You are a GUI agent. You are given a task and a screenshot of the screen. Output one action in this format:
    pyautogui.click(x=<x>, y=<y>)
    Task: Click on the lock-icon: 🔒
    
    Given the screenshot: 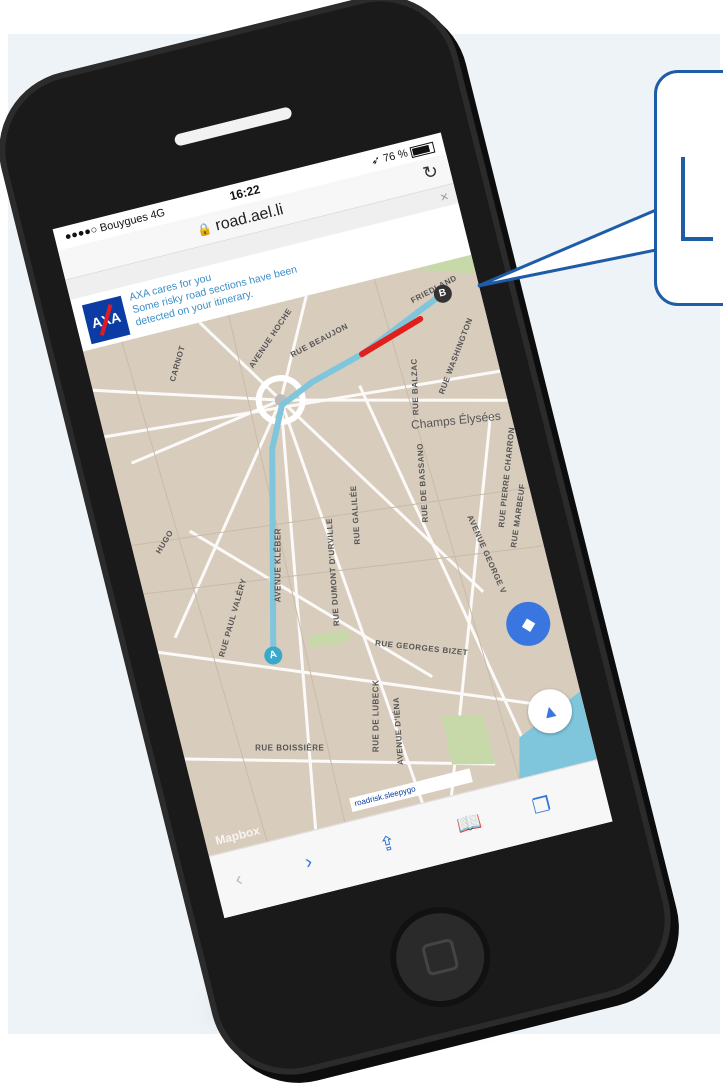 What is the action you would take?
    pyautogui.click(x=204, y=229)
    